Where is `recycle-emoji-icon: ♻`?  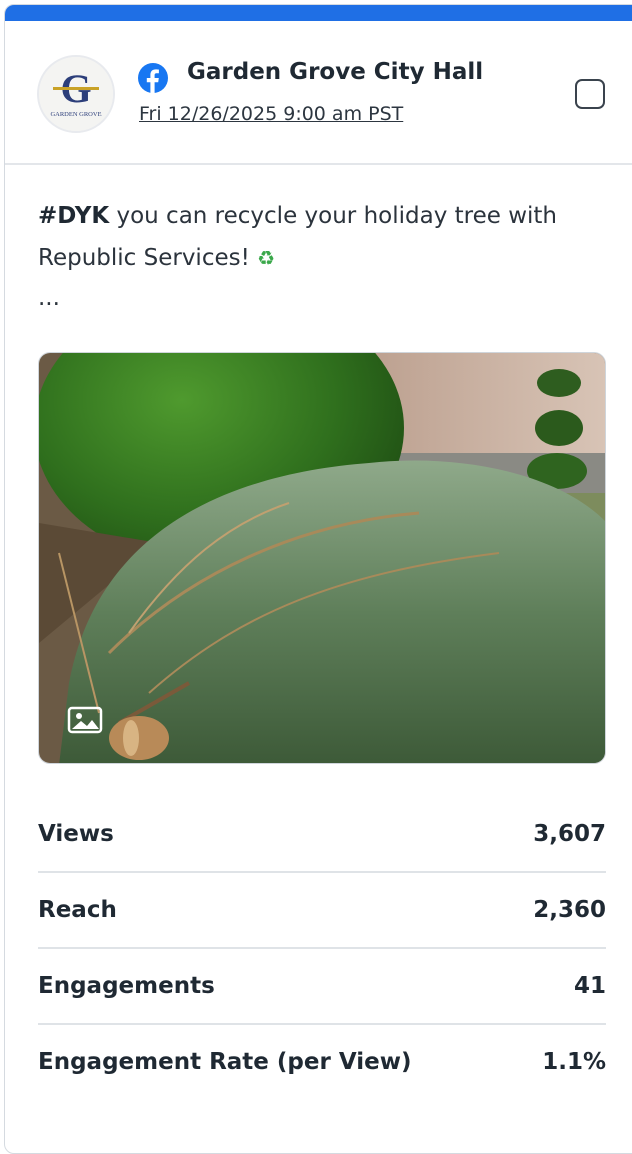
recycle-emoji-icon: ♻ is located at coordinates (266, 258).